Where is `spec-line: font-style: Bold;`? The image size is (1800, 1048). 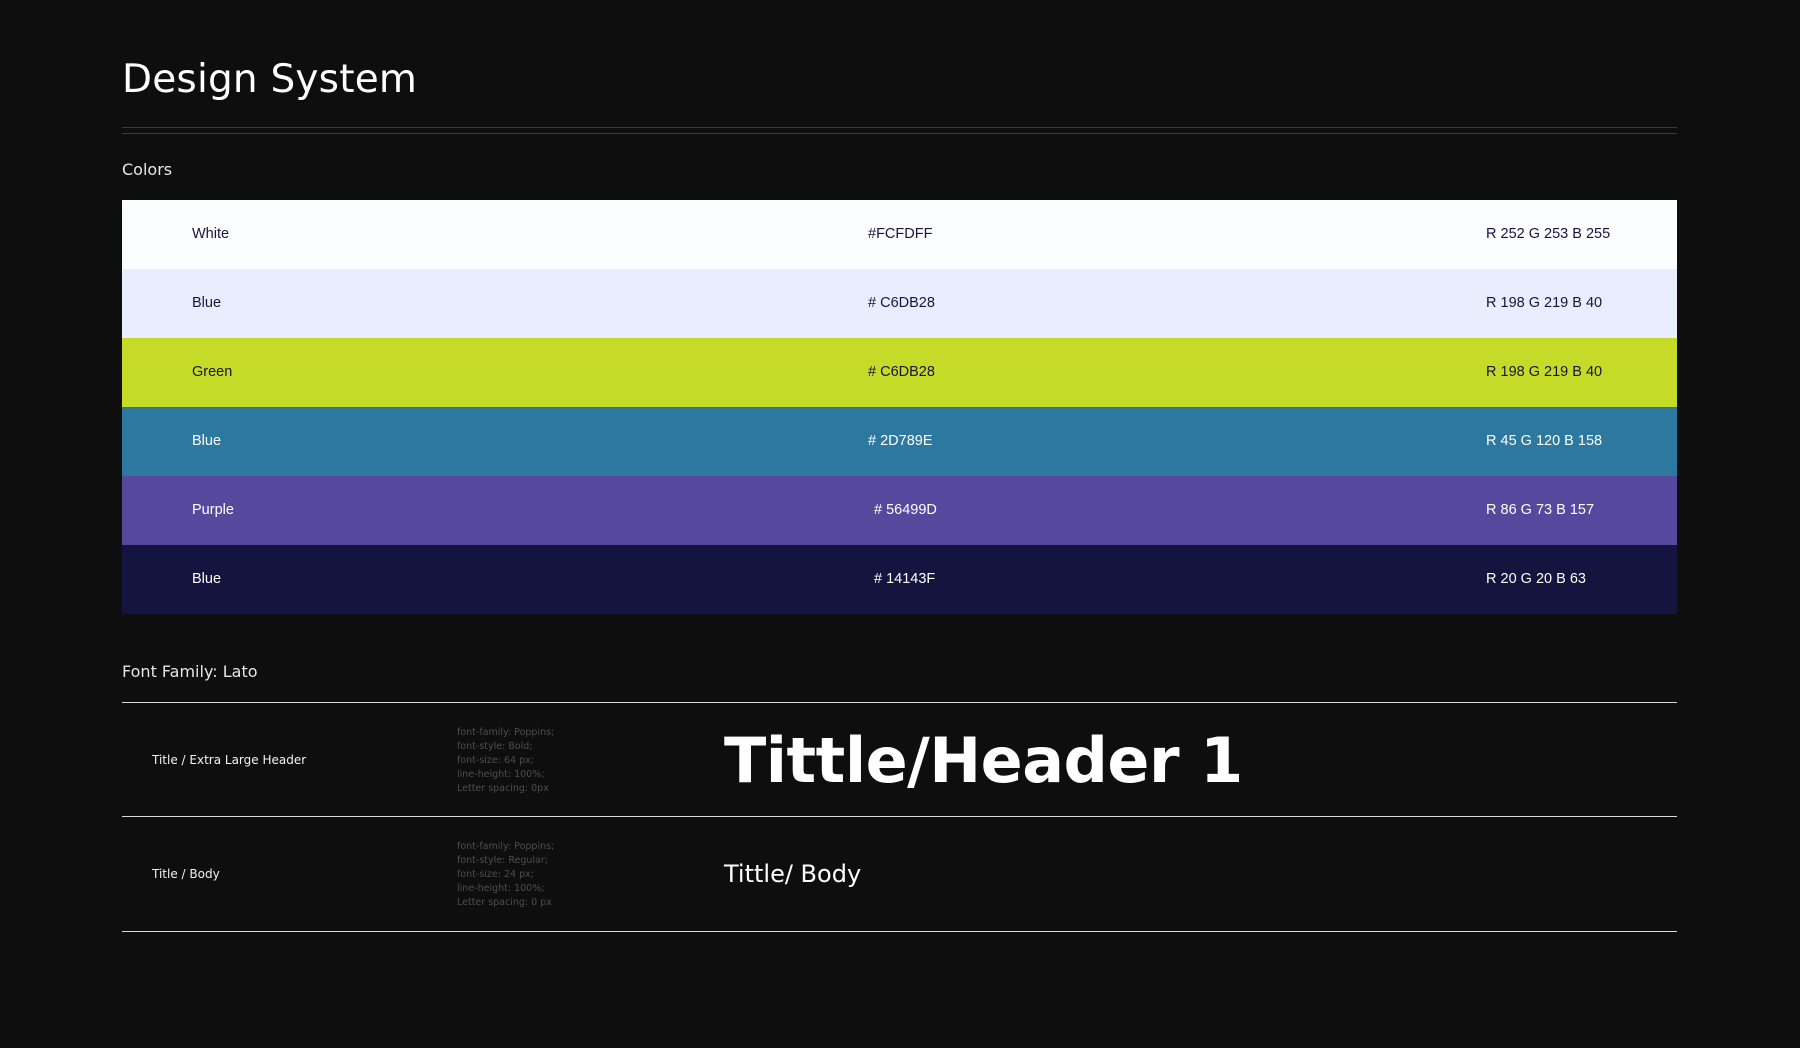 spec-line: font-style: Bold; is located at coordinates (495, 746).